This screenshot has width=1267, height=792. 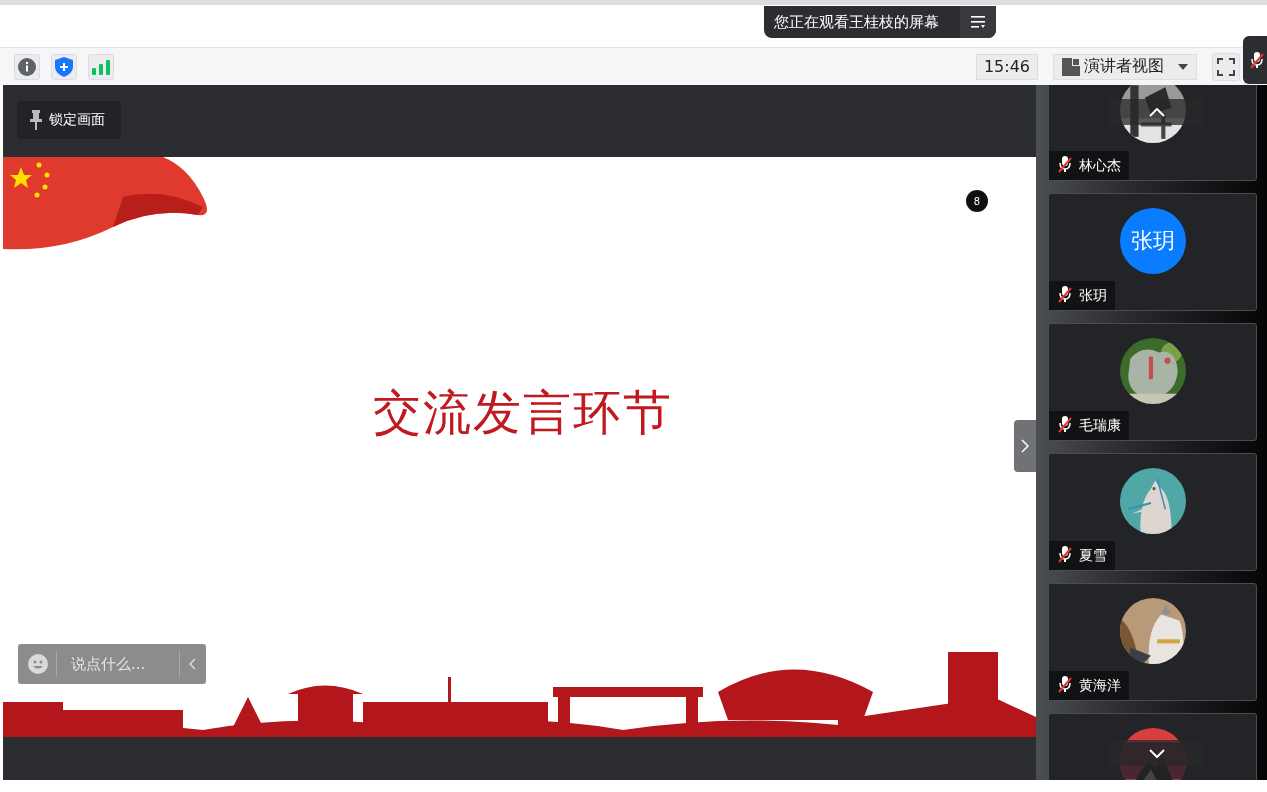 What do you see at coordinates (1156, 753) in the screenshot?
I see `chevron-down-icon` at bounding box center [1156, 753].